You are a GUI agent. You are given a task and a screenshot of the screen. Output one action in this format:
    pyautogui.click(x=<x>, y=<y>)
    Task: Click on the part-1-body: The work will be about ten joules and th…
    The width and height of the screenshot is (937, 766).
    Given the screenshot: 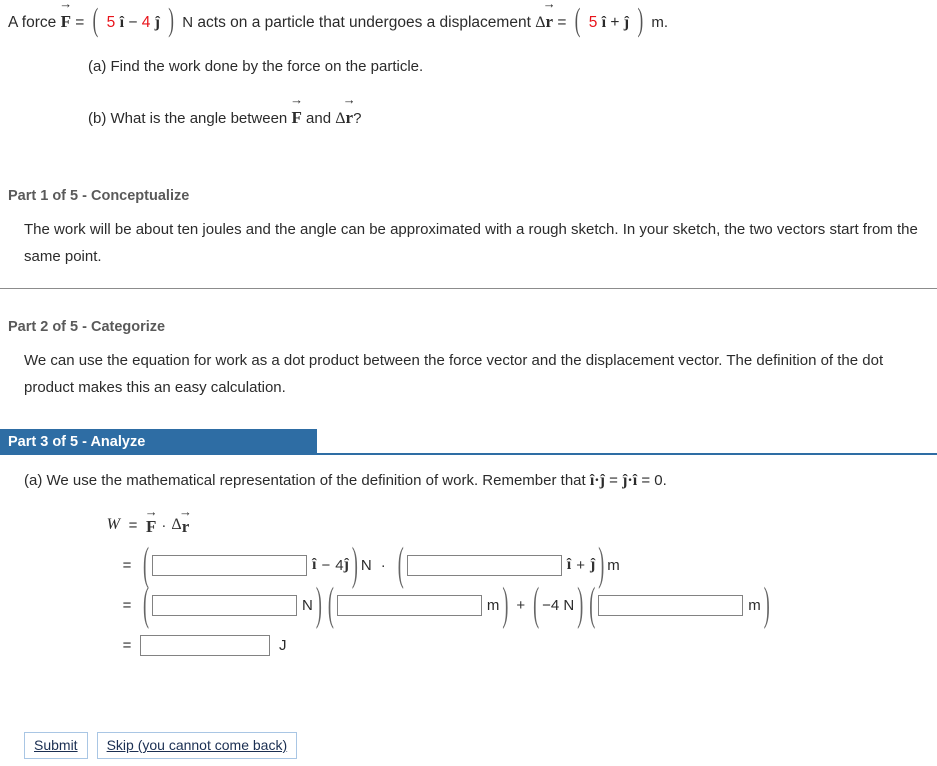 What is the action you would take?
    pyautogui.click(x=471, y=243)
    